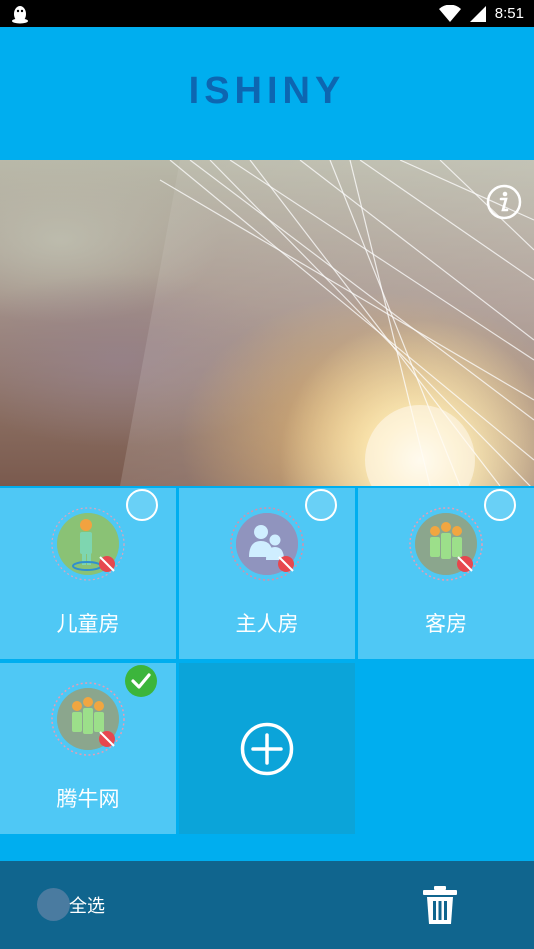 This screenshot has height=949, width=534. I want to click on selected-check-icon, so click(141, 681).